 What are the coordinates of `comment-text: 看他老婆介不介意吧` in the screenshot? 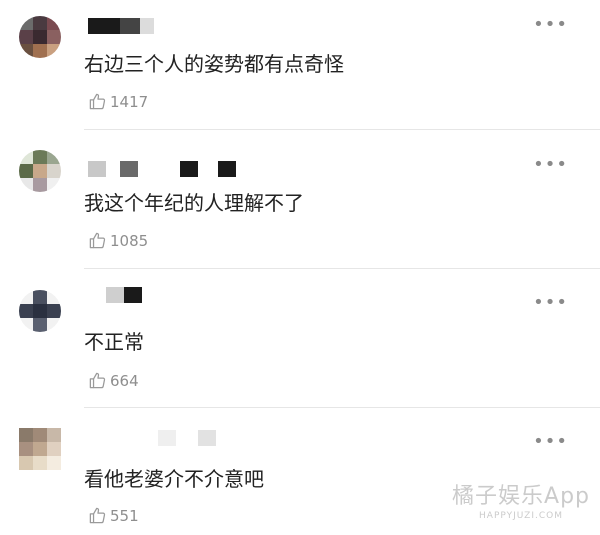 It's located at (174, 479).